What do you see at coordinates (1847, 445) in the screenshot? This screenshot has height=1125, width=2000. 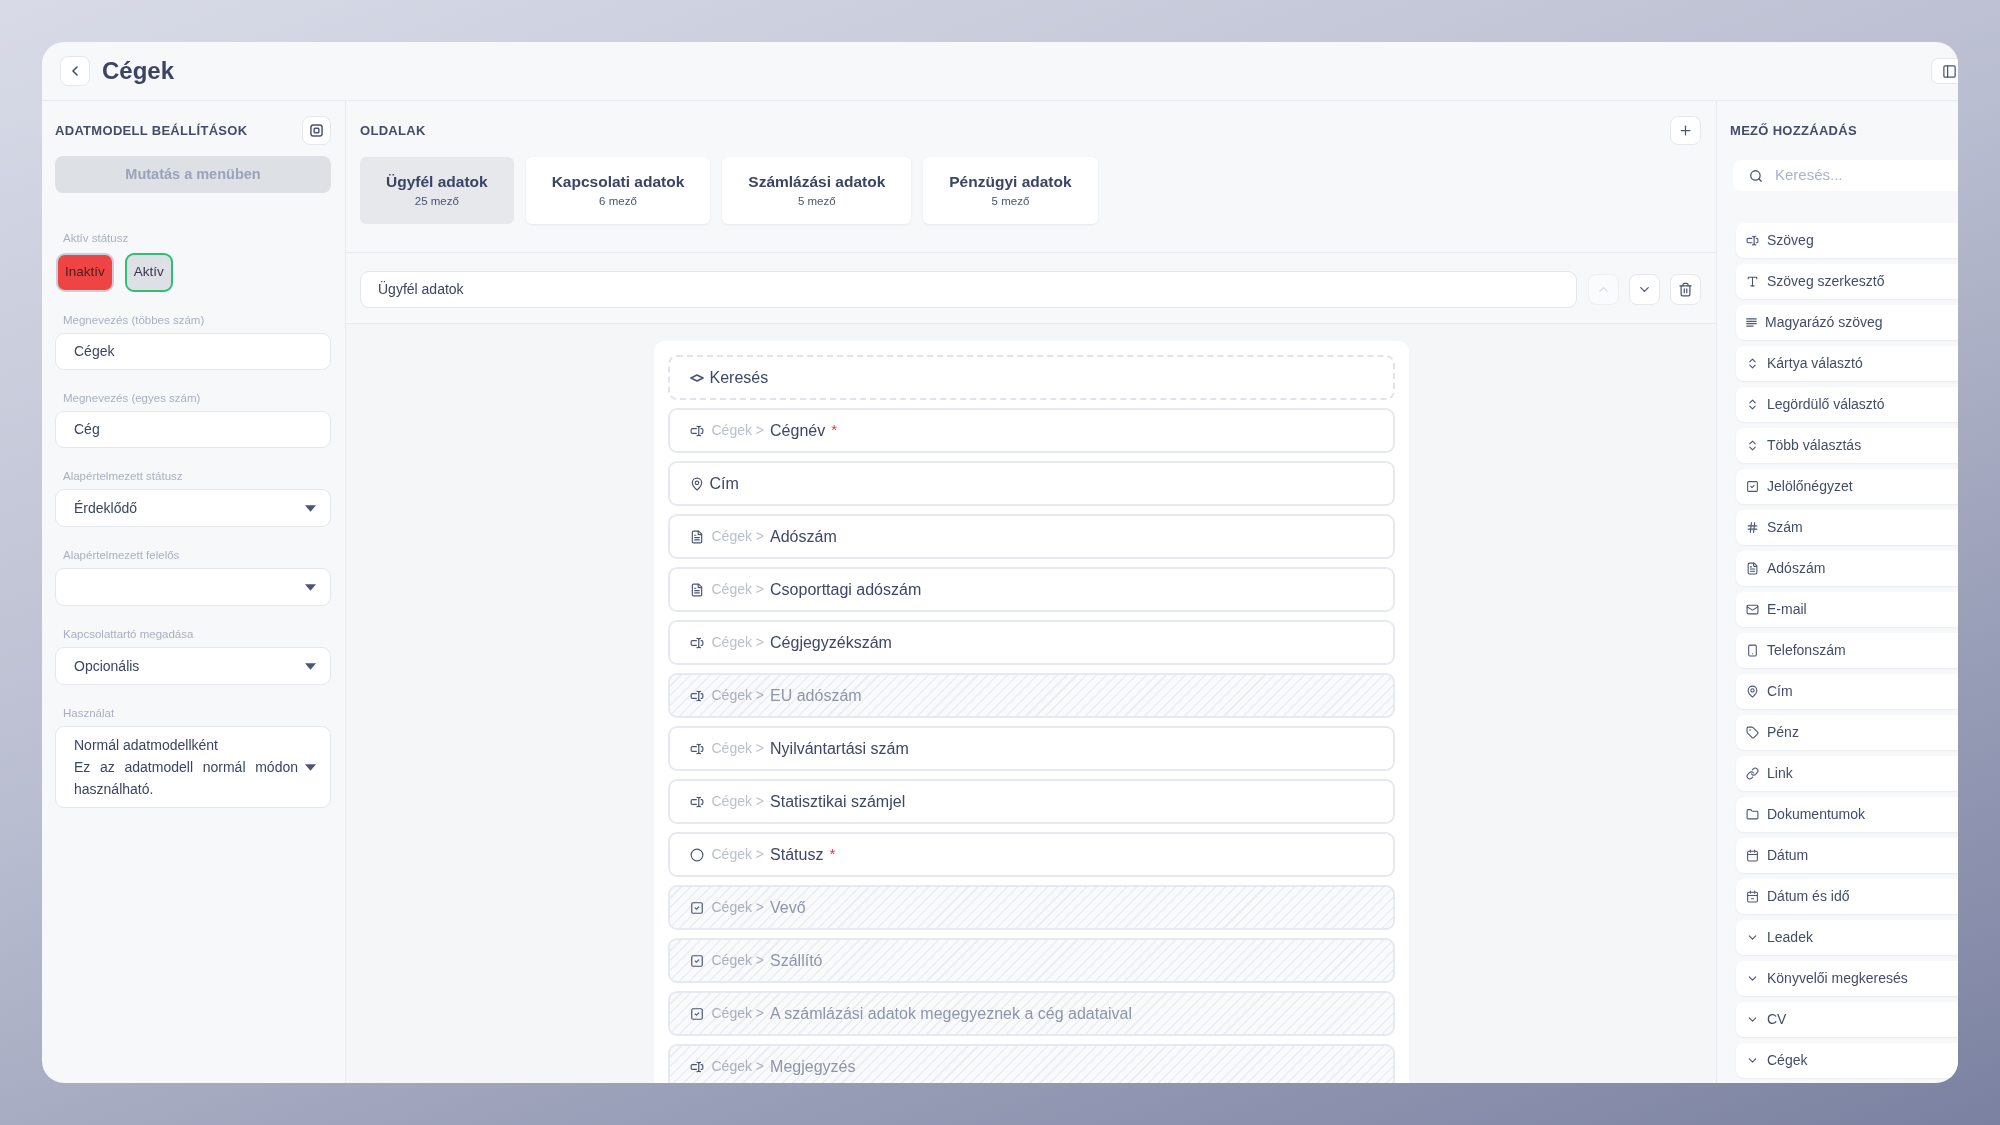 I see `field-type-item: Több választás` at bounding box center [1847, 445].